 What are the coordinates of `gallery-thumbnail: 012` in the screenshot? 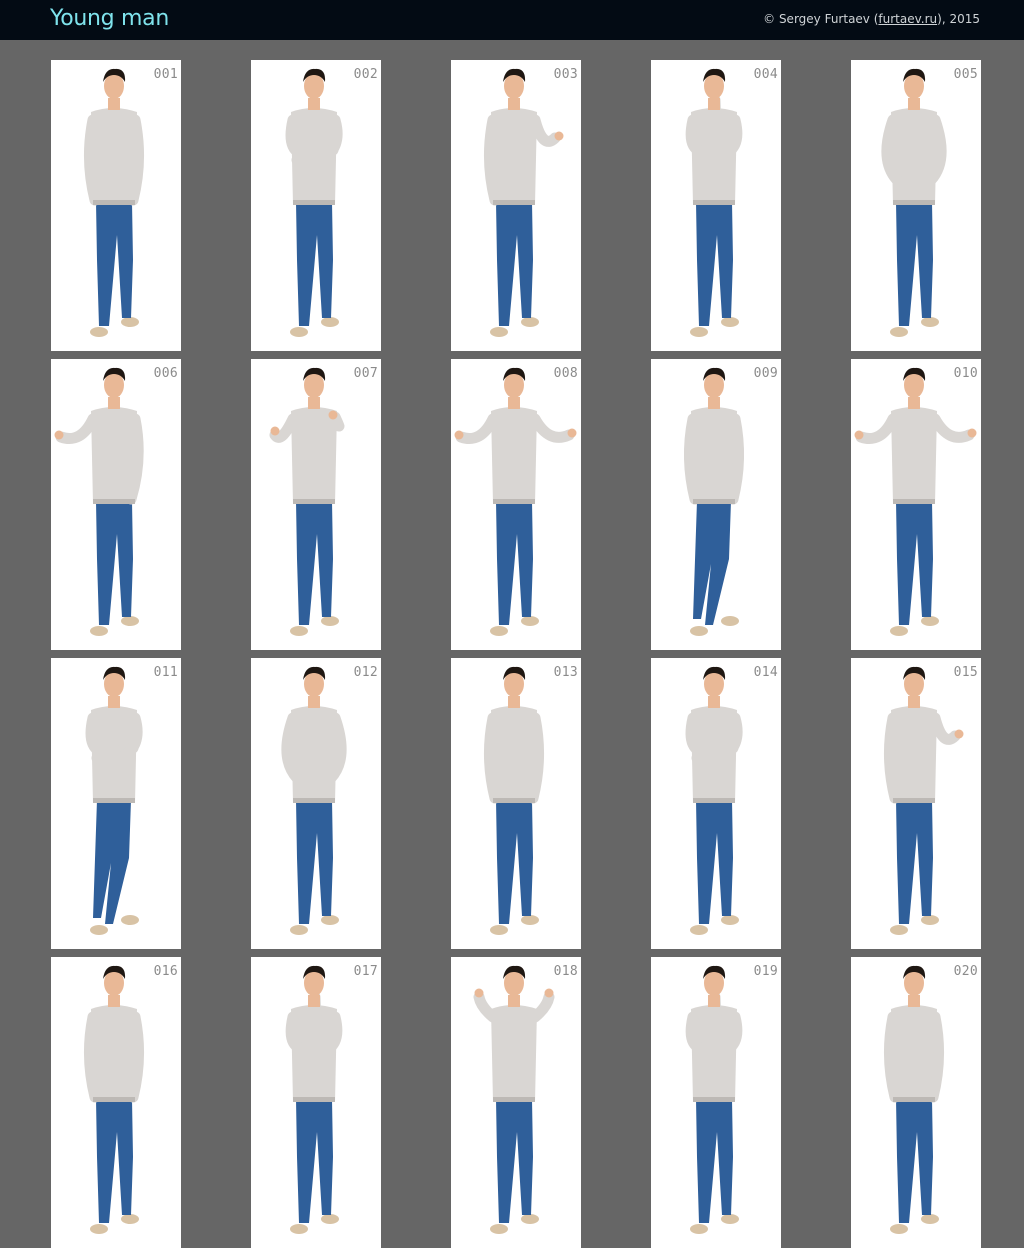 It's located at (316, 803).